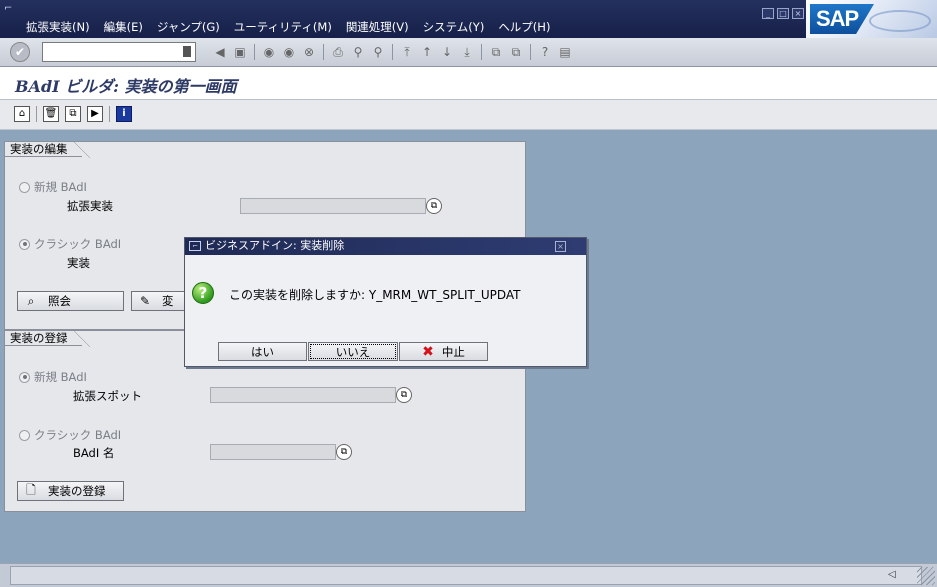  What do you see at coordinates (20, 52) in the screenshot?
I see `enter-icon: ✔` at bounding box center [20, 52].